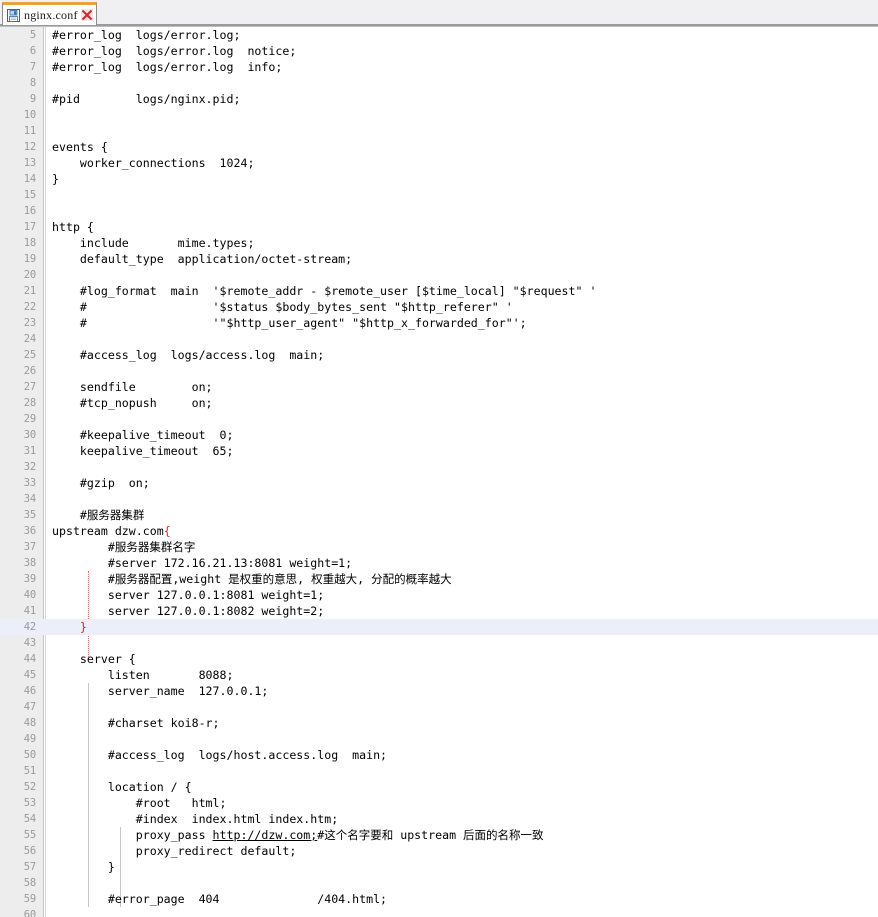 The height and width of the screenshot is (917, 878). What do you see at coordinates (202, 563) in the screenshot?
I see `line-text: #server 172.16.21.13:8081 weight=1;` at bounding box center [202, 563].